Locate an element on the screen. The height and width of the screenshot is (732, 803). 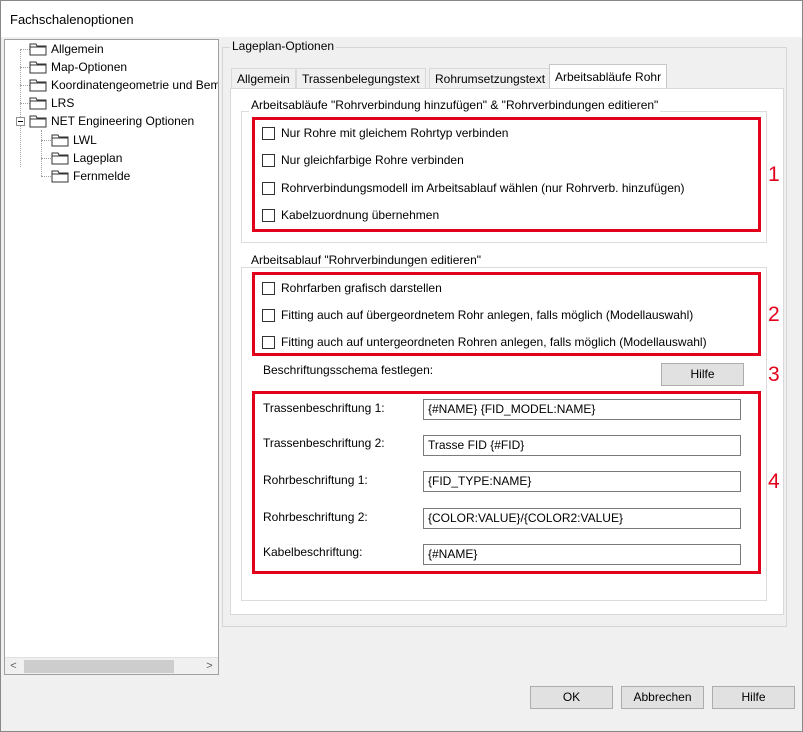
tree-line is located at coordinates (41, 153).